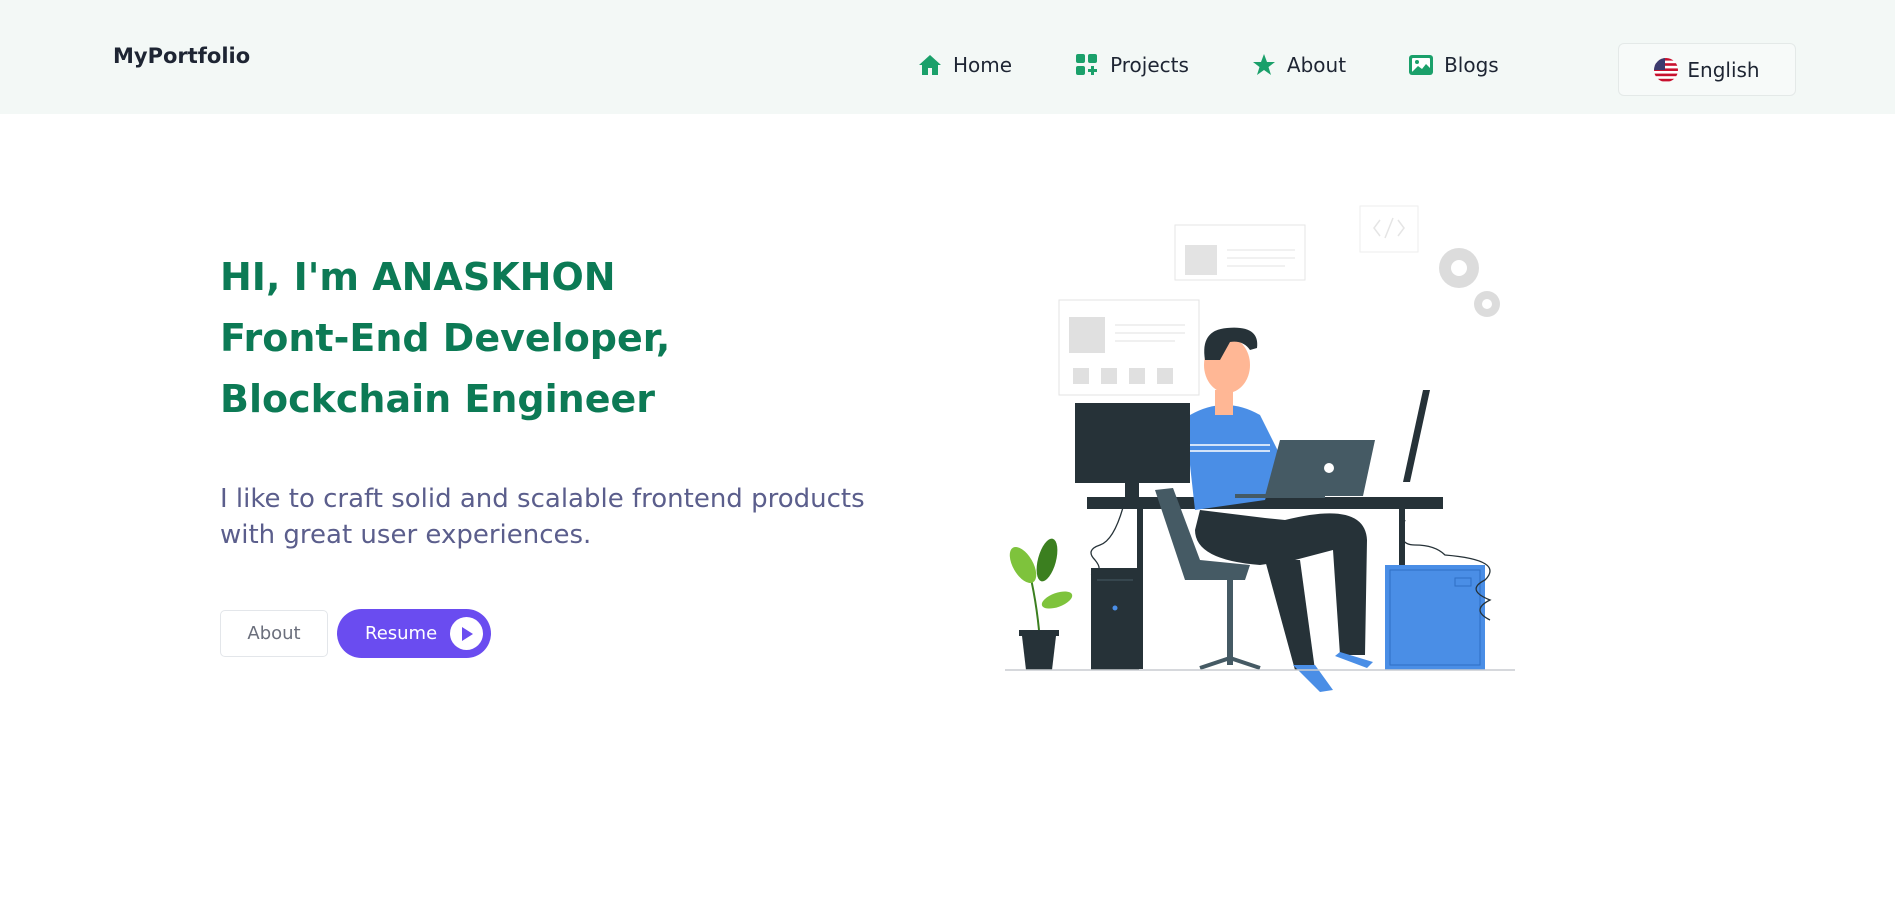  What do you see at coordinates (1471, 65) in the screenshot?
I see `nav-label-blogs: Blogs` at bounding box center [1471, 65].